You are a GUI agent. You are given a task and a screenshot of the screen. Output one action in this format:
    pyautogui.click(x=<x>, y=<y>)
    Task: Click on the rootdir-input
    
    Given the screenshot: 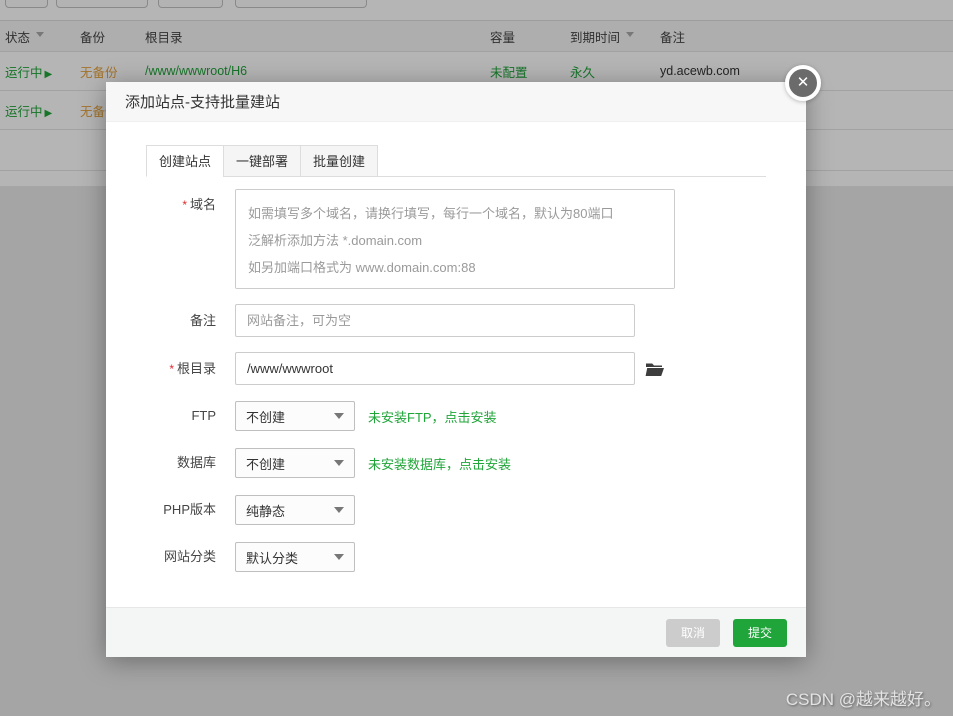 What is the action you would take?
    pyautogui.click(x=435, y=368)
    